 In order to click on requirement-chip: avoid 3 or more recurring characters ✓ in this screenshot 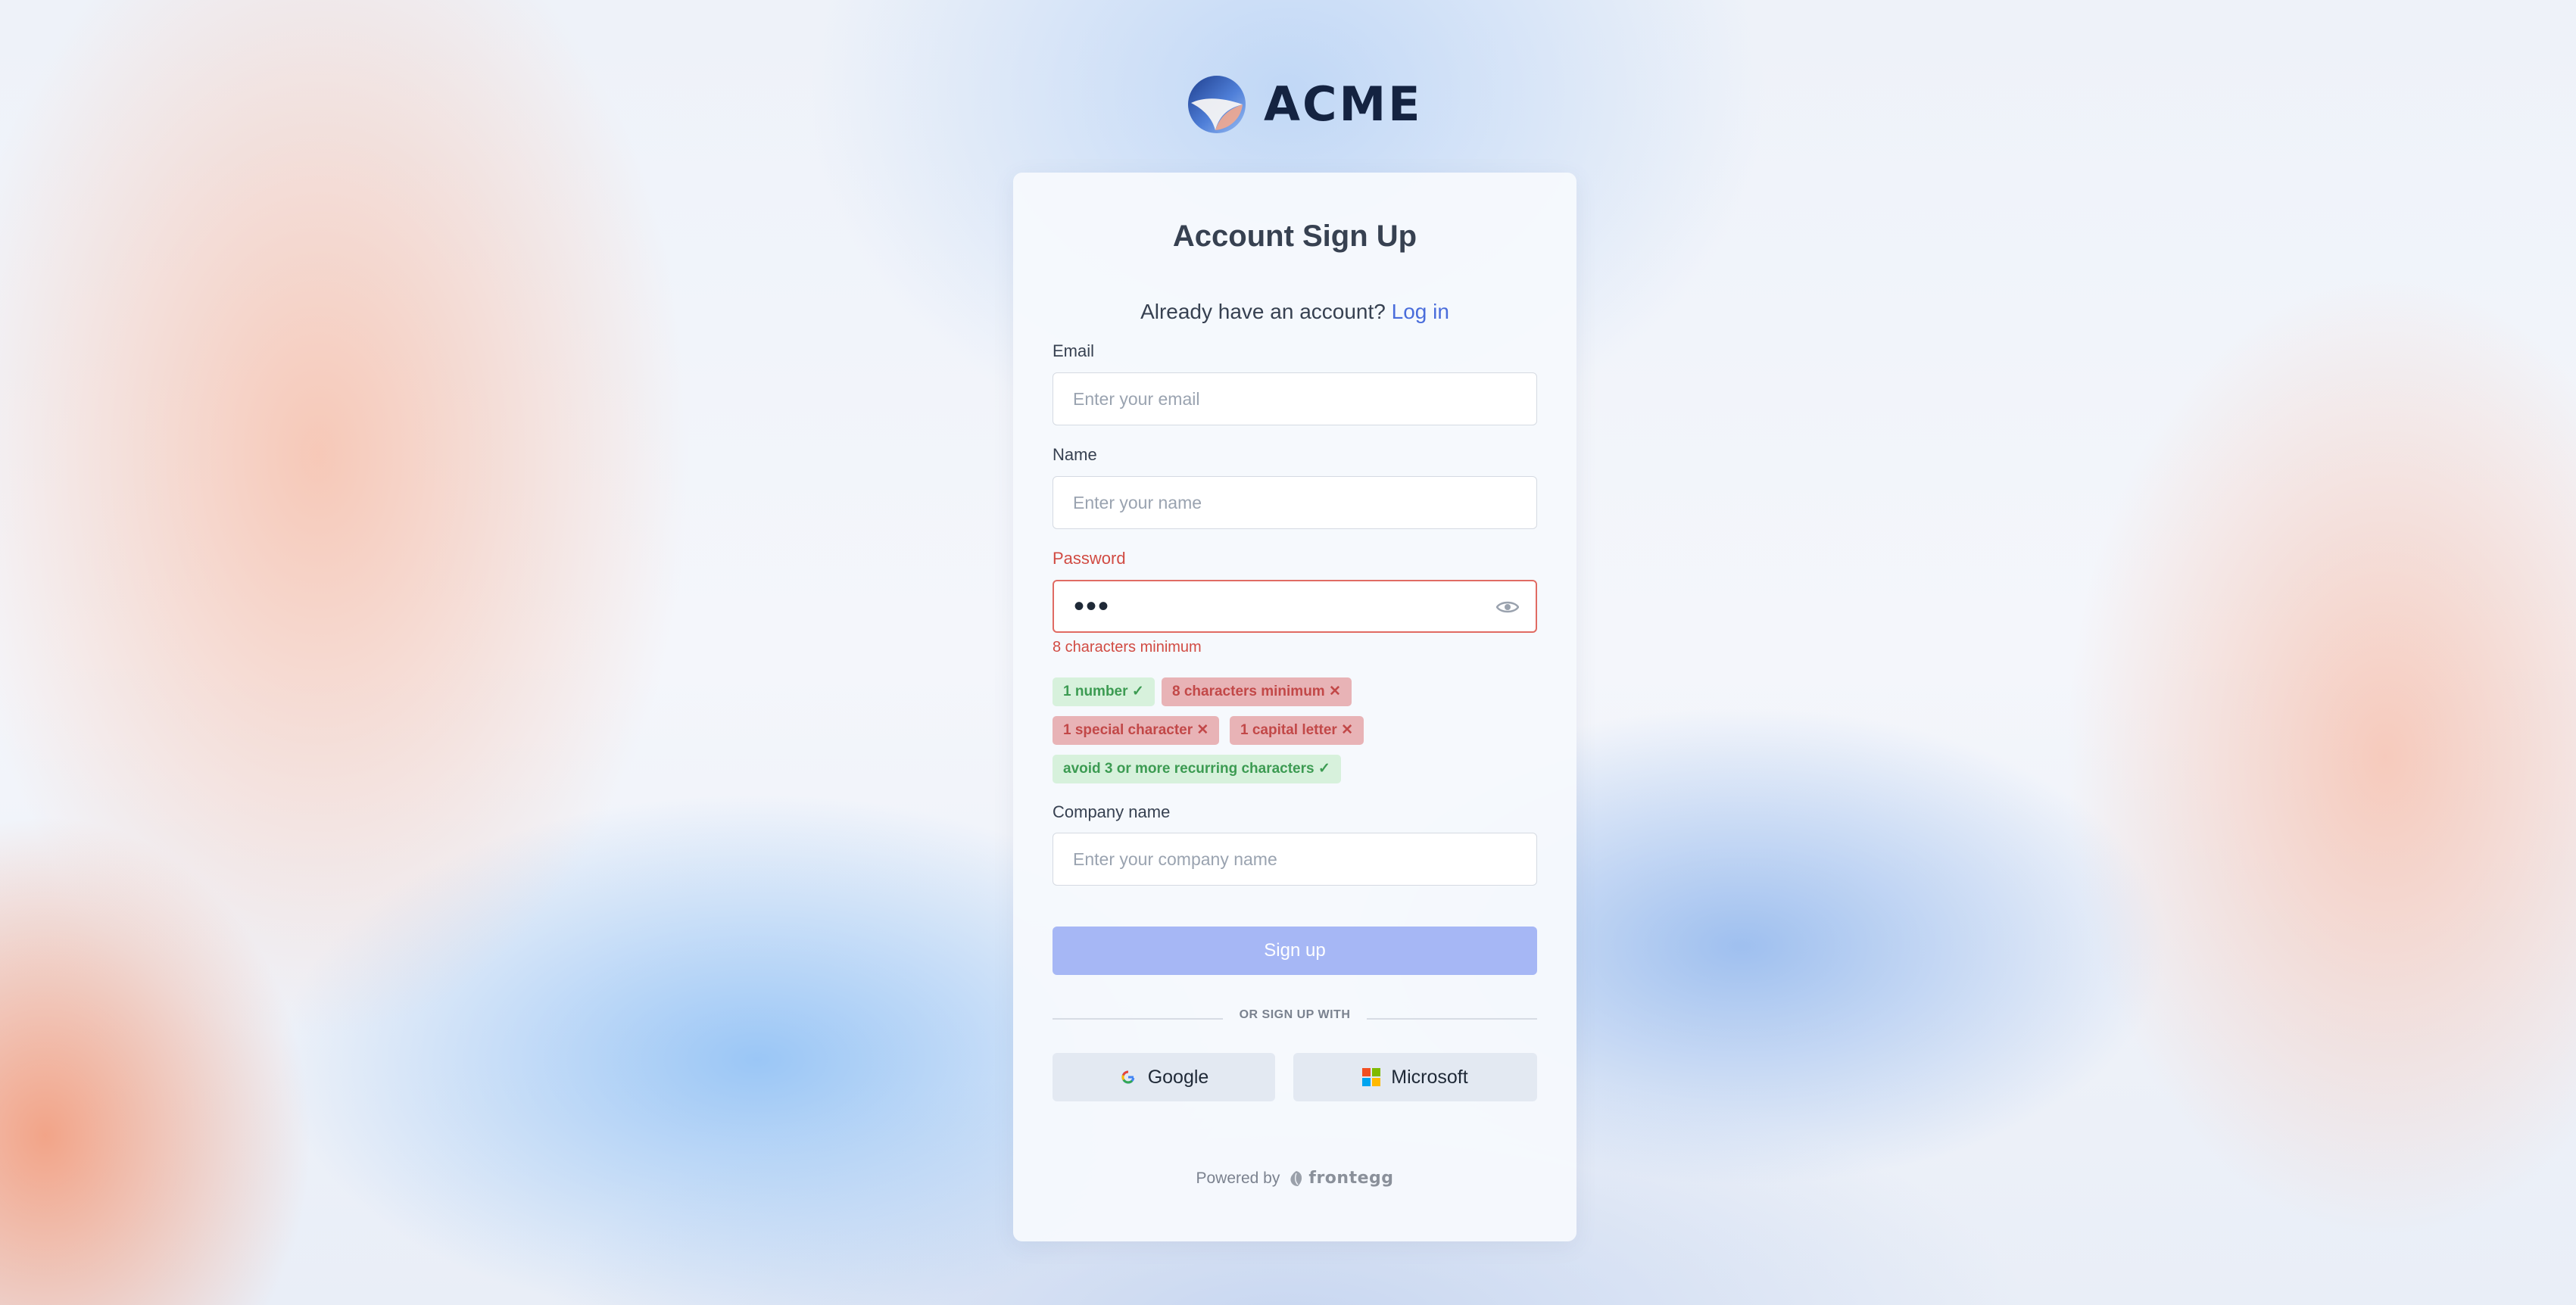, I will do `click(1197, 769)`.